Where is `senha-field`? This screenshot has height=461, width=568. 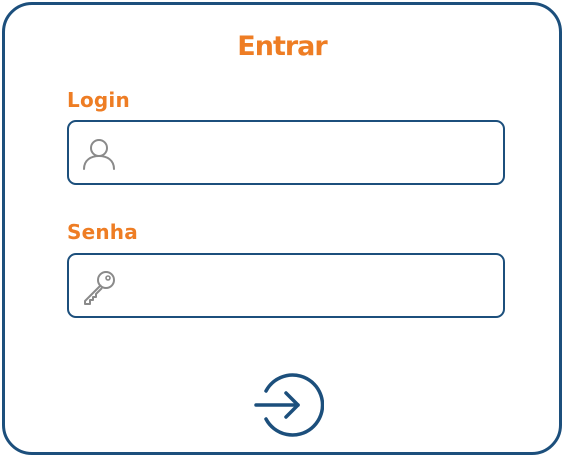 senha-field is located at coordinates (286, 285).